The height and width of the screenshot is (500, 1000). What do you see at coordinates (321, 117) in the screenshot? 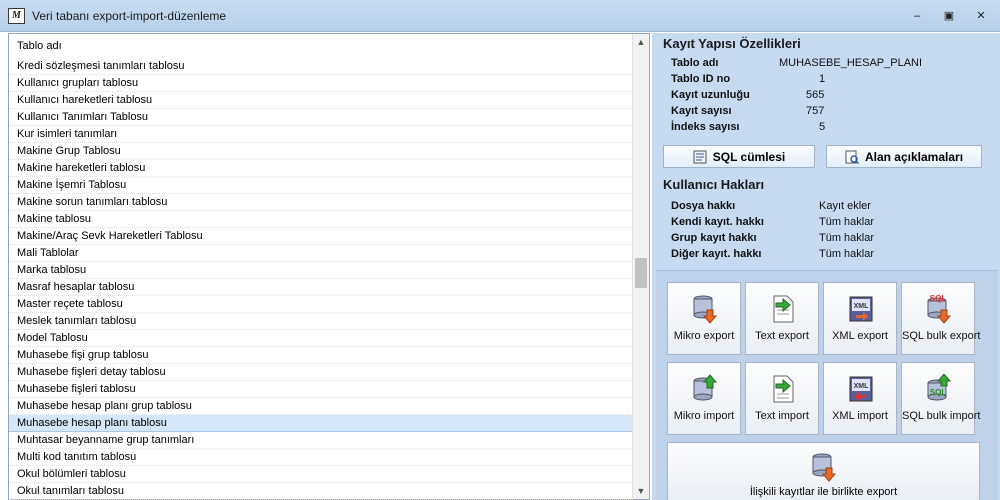
I see `table-row: Kullanıcı Tanımları Tablosu` at bounding box center [321, 117].